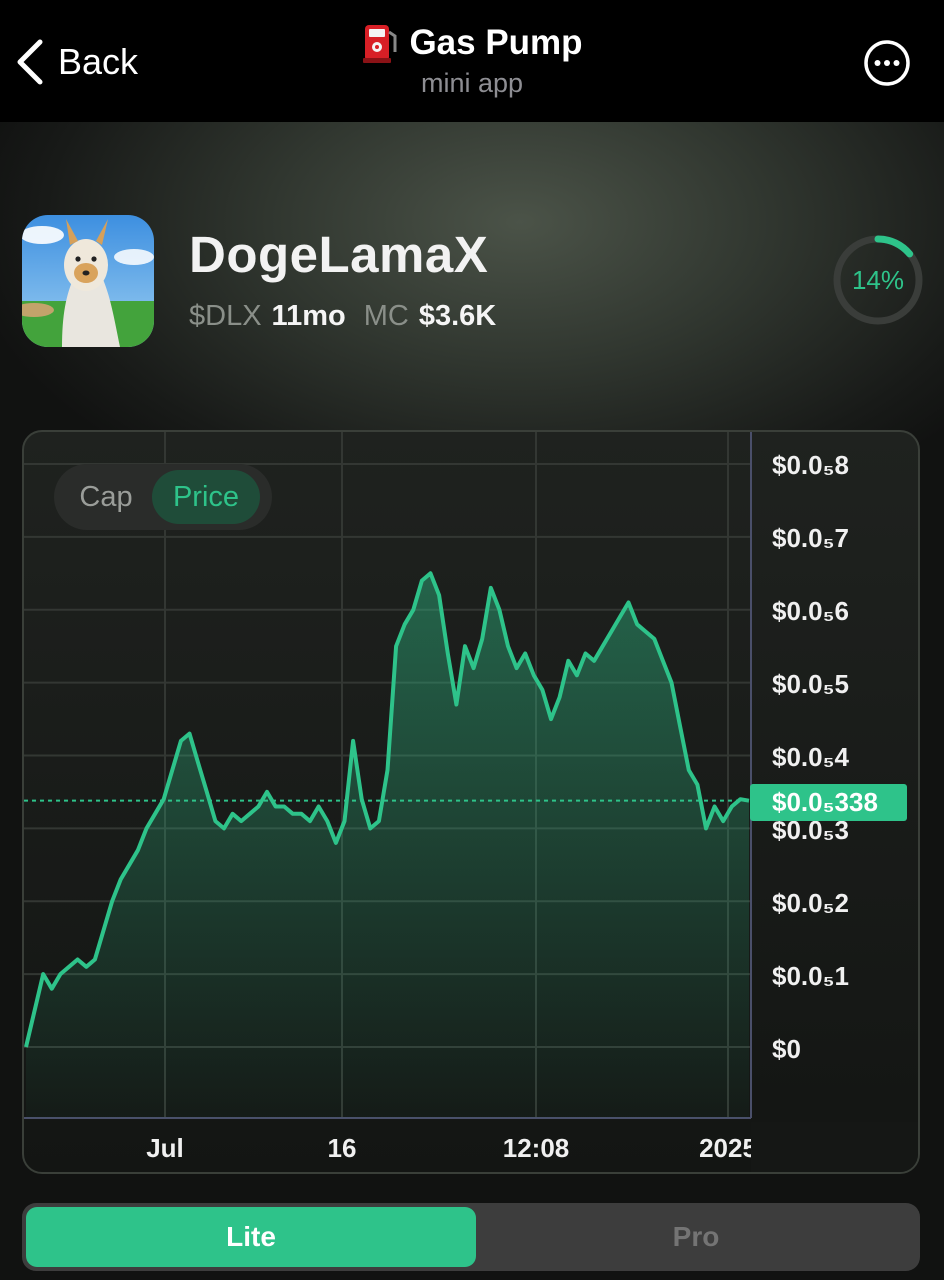 The height and width of the screenshot is (1280, 944). Describe the element at coordinates (536, 1148) in the screenshot. I see `x-tick-label: 12:08` at that location.